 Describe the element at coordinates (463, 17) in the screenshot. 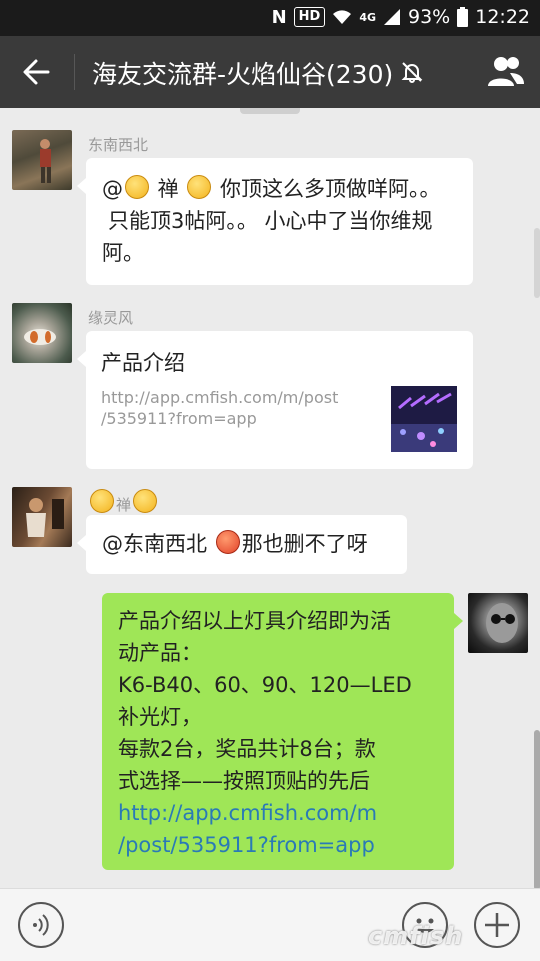

I see `battery-icon` at that location.